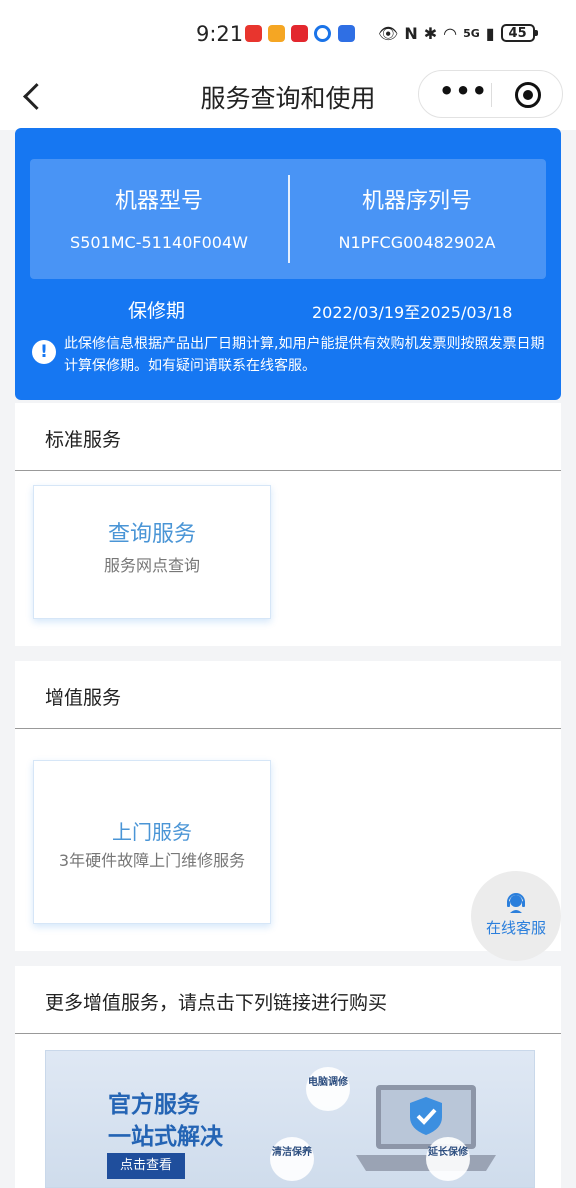 This screenshot has height=1188, width=576. Describe the element at coordinates (411, 33) in the screenshot. I see `nfc-icon: N` at that location.